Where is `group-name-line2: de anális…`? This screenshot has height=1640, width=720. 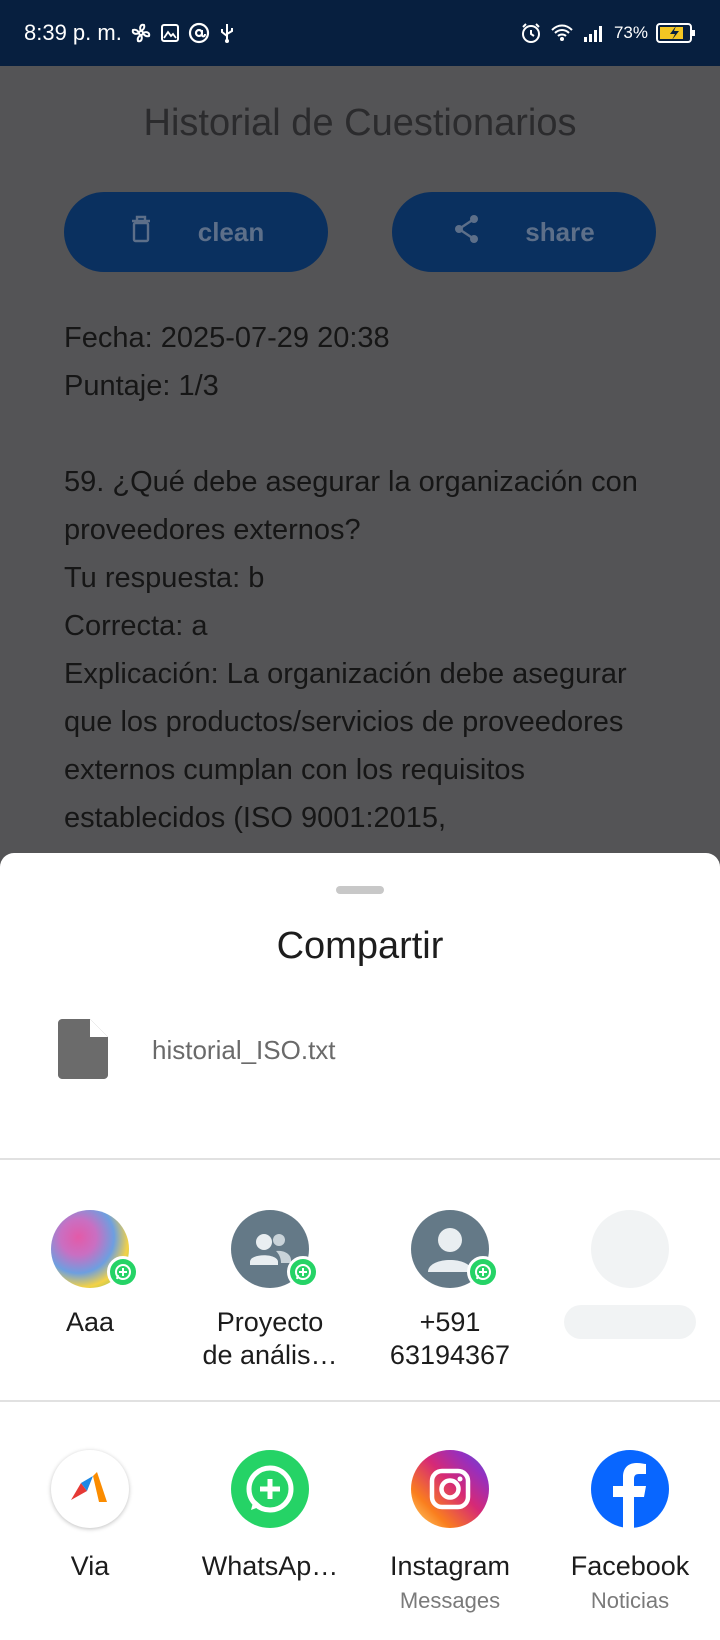
group-name-line2: de anális… is located at coordinates (270, 1355).